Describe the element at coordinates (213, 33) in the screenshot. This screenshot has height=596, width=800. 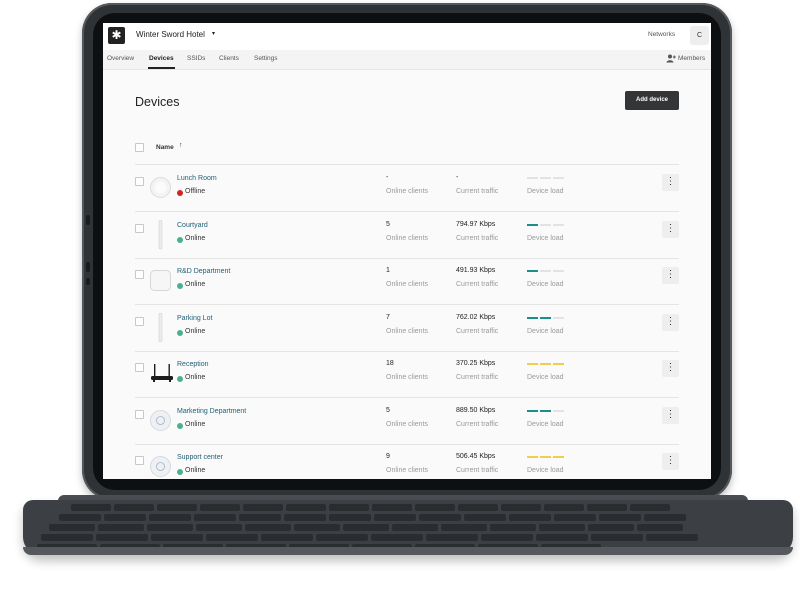
I see `chevron-down-icon: ▾` at that location.